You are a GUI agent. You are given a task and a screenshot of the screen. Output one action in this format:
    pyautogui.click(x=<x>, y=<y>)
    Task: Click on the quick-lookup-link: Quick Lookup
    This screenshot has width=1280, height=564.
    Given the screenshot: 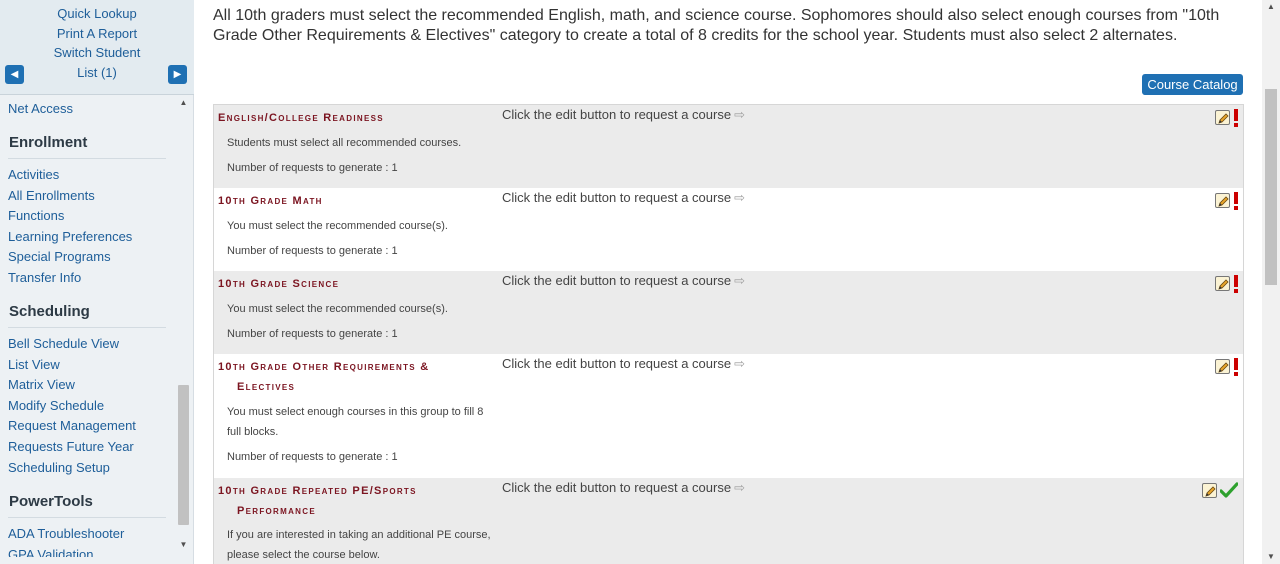 What is the action you would take?
    pyautogui.click(x=97, y=14)
    